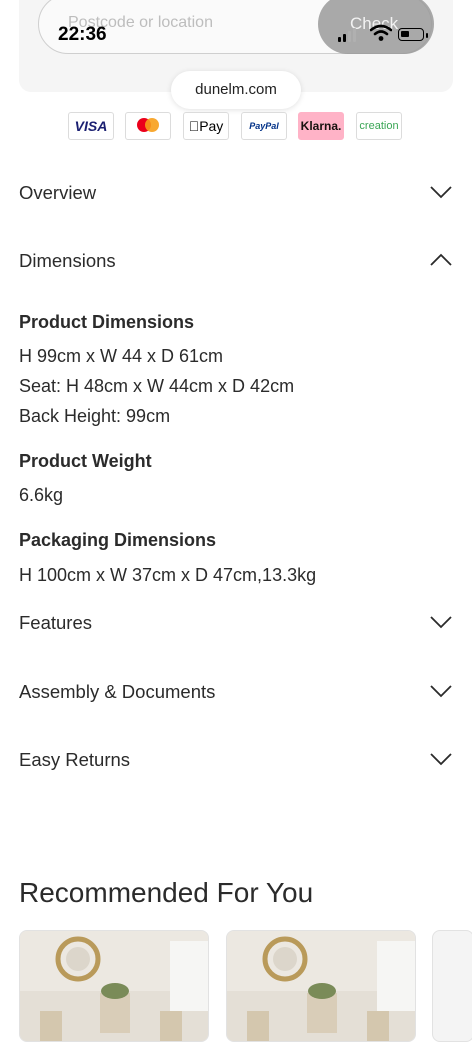 The width and height of the screenshot is (472, 1042). What do you see at coordinates (441, 259) in the screenshot?
I see `chevron-up-icon` at bounding box center [441, 259].